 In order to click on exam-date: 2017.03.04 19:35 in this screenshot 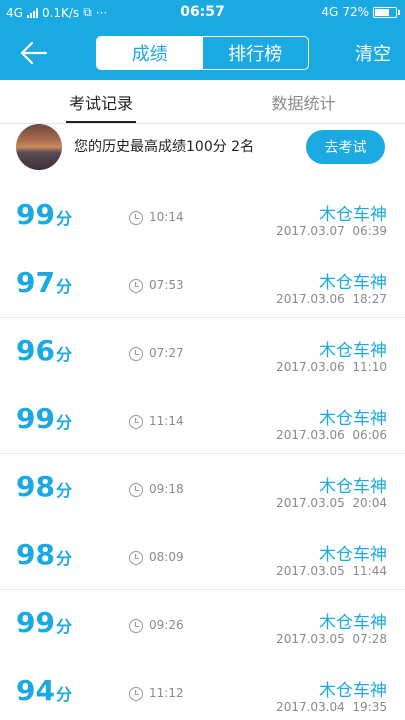, I will do `click(331, 707)`.